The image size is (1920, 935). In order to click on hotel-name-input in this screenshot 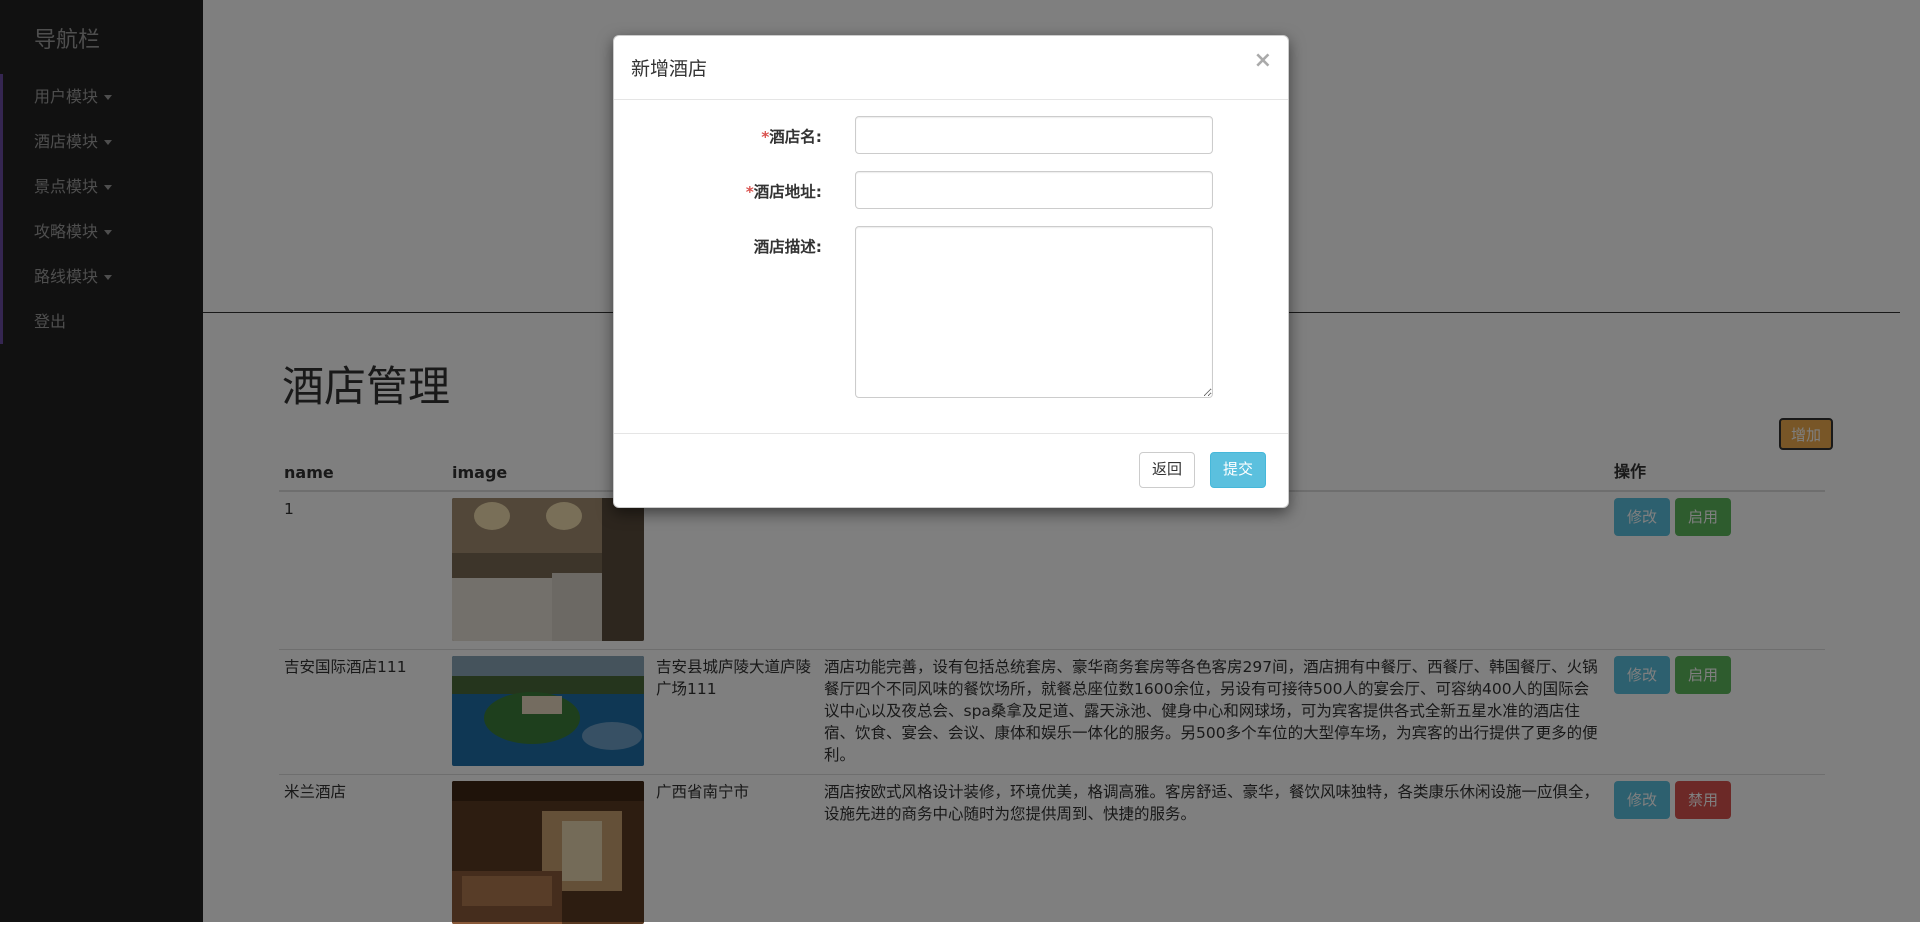, I will do `click(1034, 135)`.